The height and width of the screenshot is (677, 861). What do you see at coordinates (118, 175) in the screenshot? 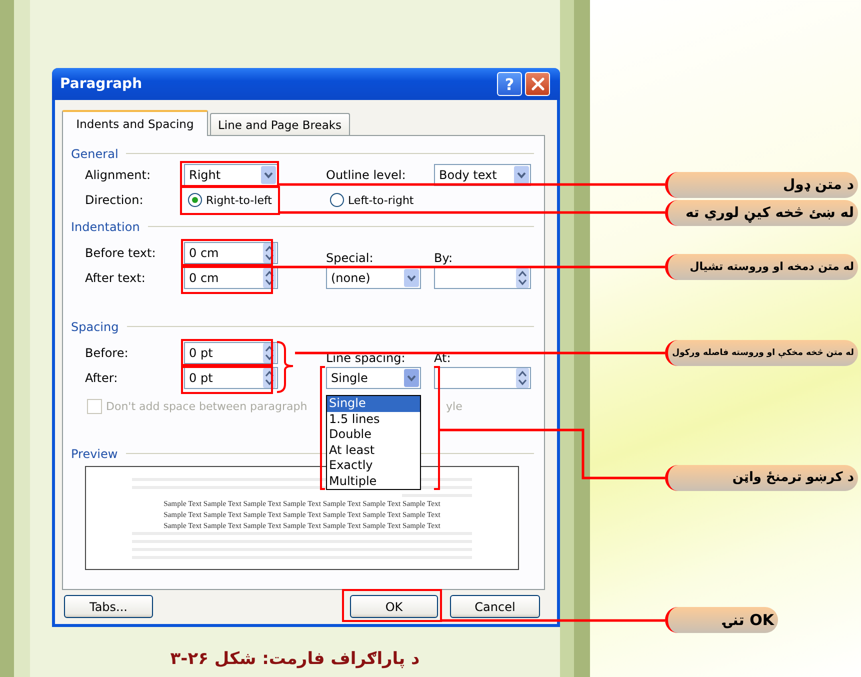
I see `field-label: Alignment:` at bounding box center [118, 175].